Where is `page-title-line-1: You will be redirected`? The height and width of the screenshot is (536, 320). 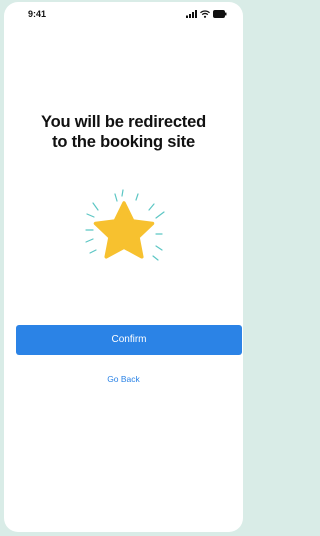 page-title-line-1: You will be redirected is located at coordinates (123, 122).